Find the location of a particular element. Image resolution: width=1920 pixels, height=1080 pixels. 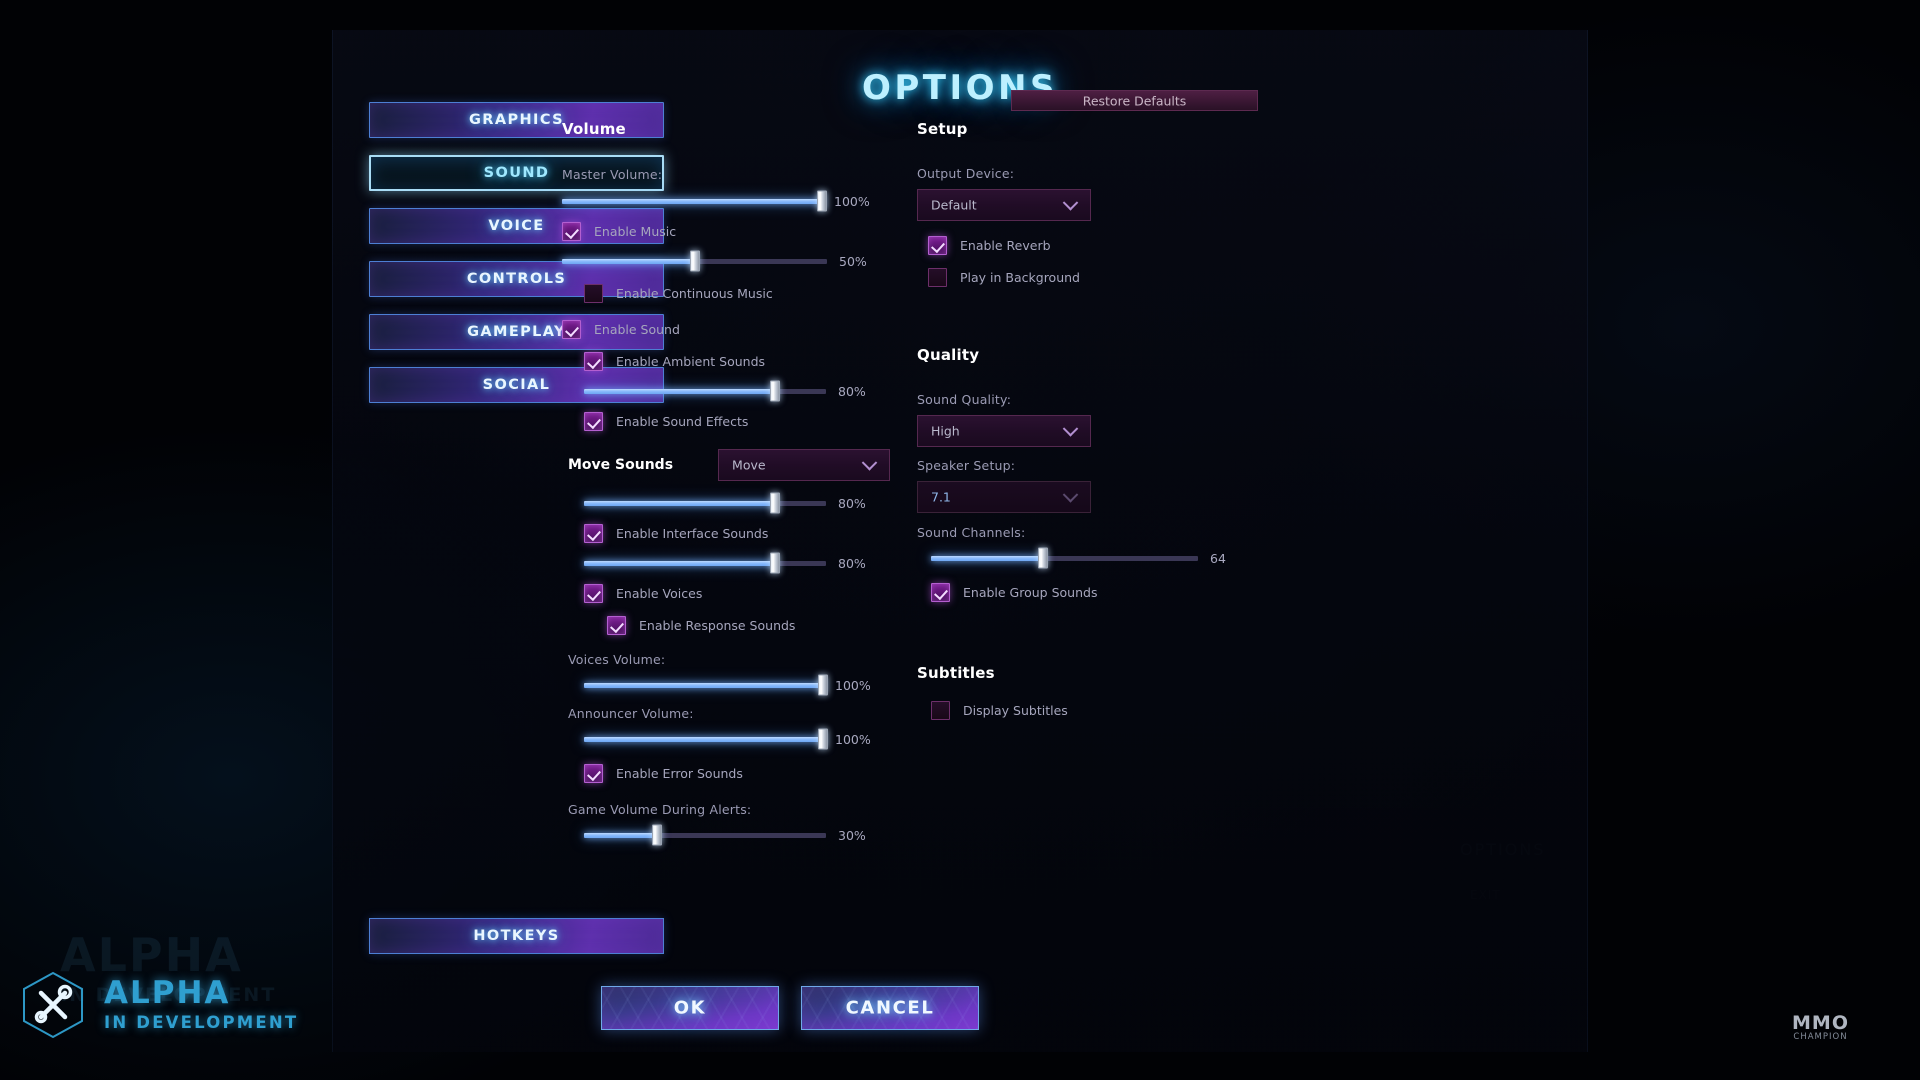

enable-reverb-checkbox is located at coordinates (937, 245).